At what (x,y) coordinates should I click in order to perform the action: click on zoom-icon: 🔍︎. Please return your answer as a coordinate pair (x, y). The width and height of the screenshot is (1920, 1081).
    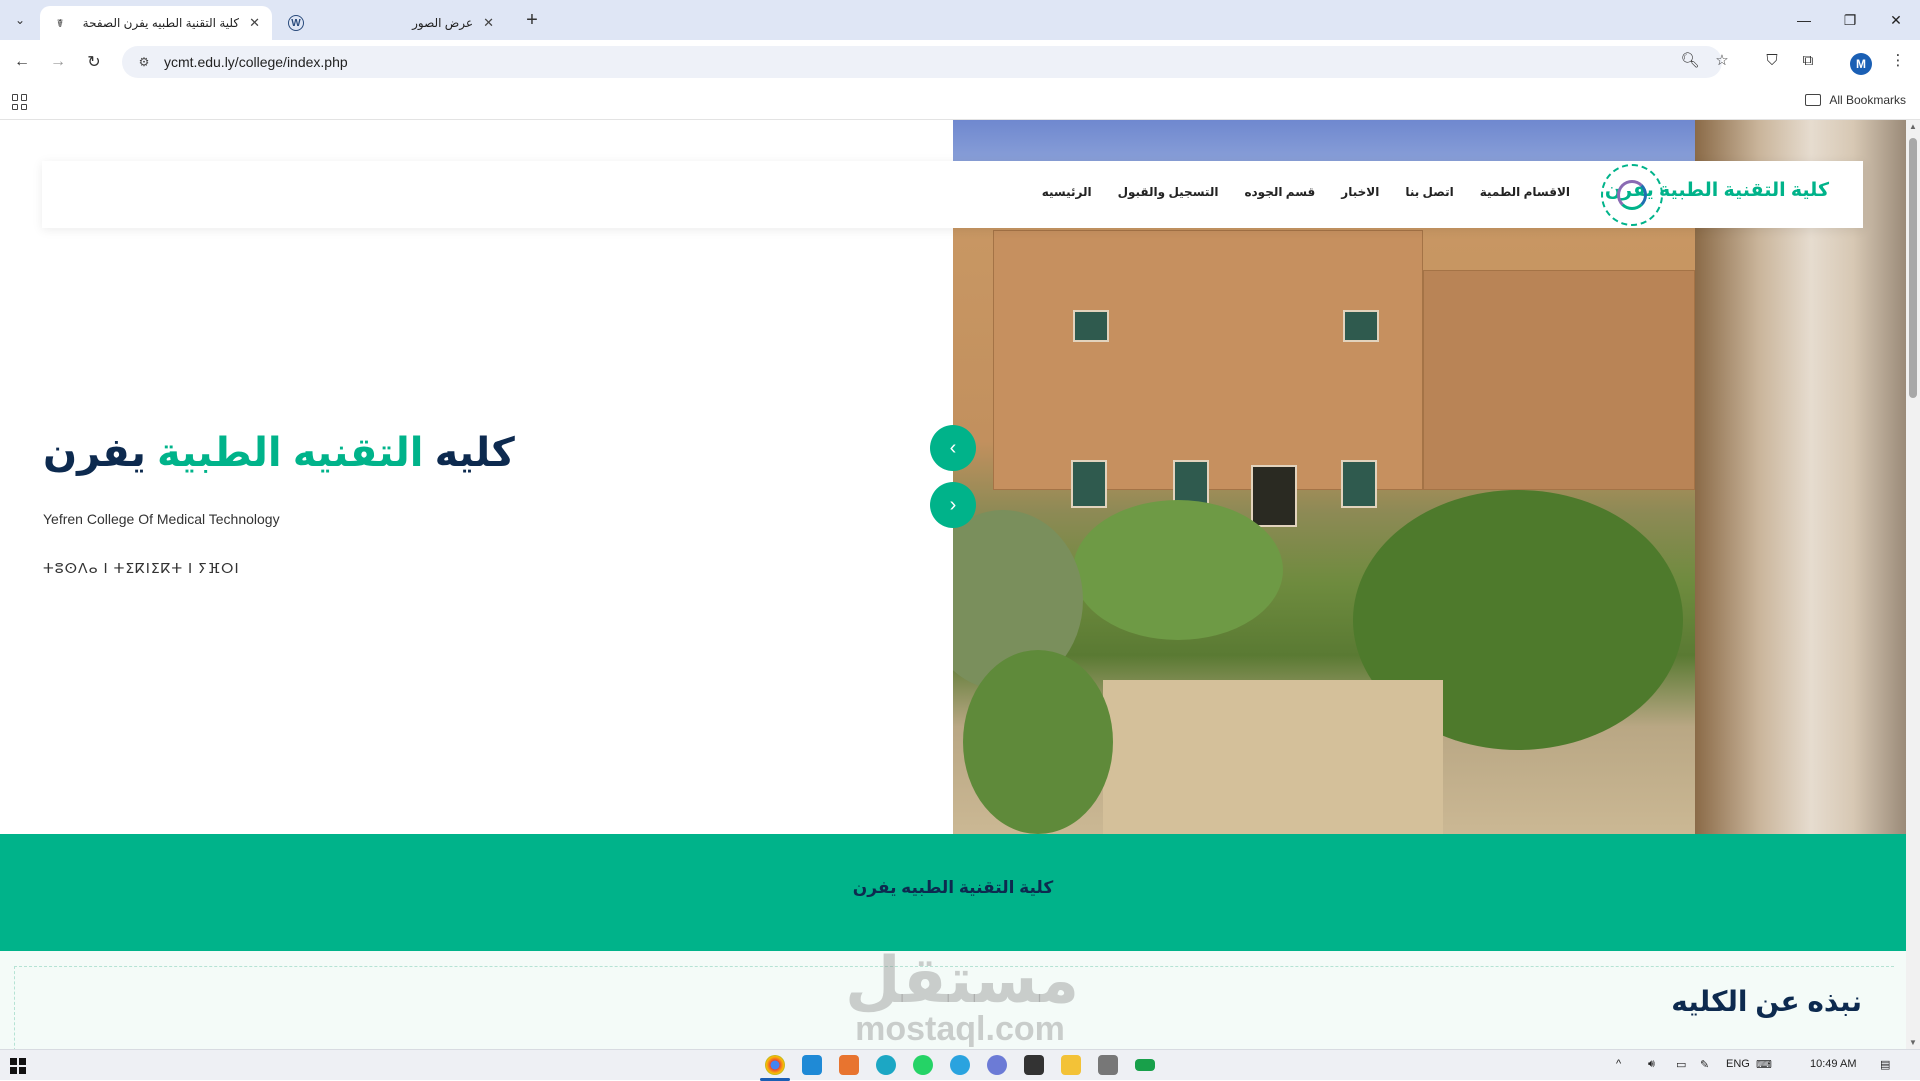
    Looking at the image, I should click on (1690, 60).